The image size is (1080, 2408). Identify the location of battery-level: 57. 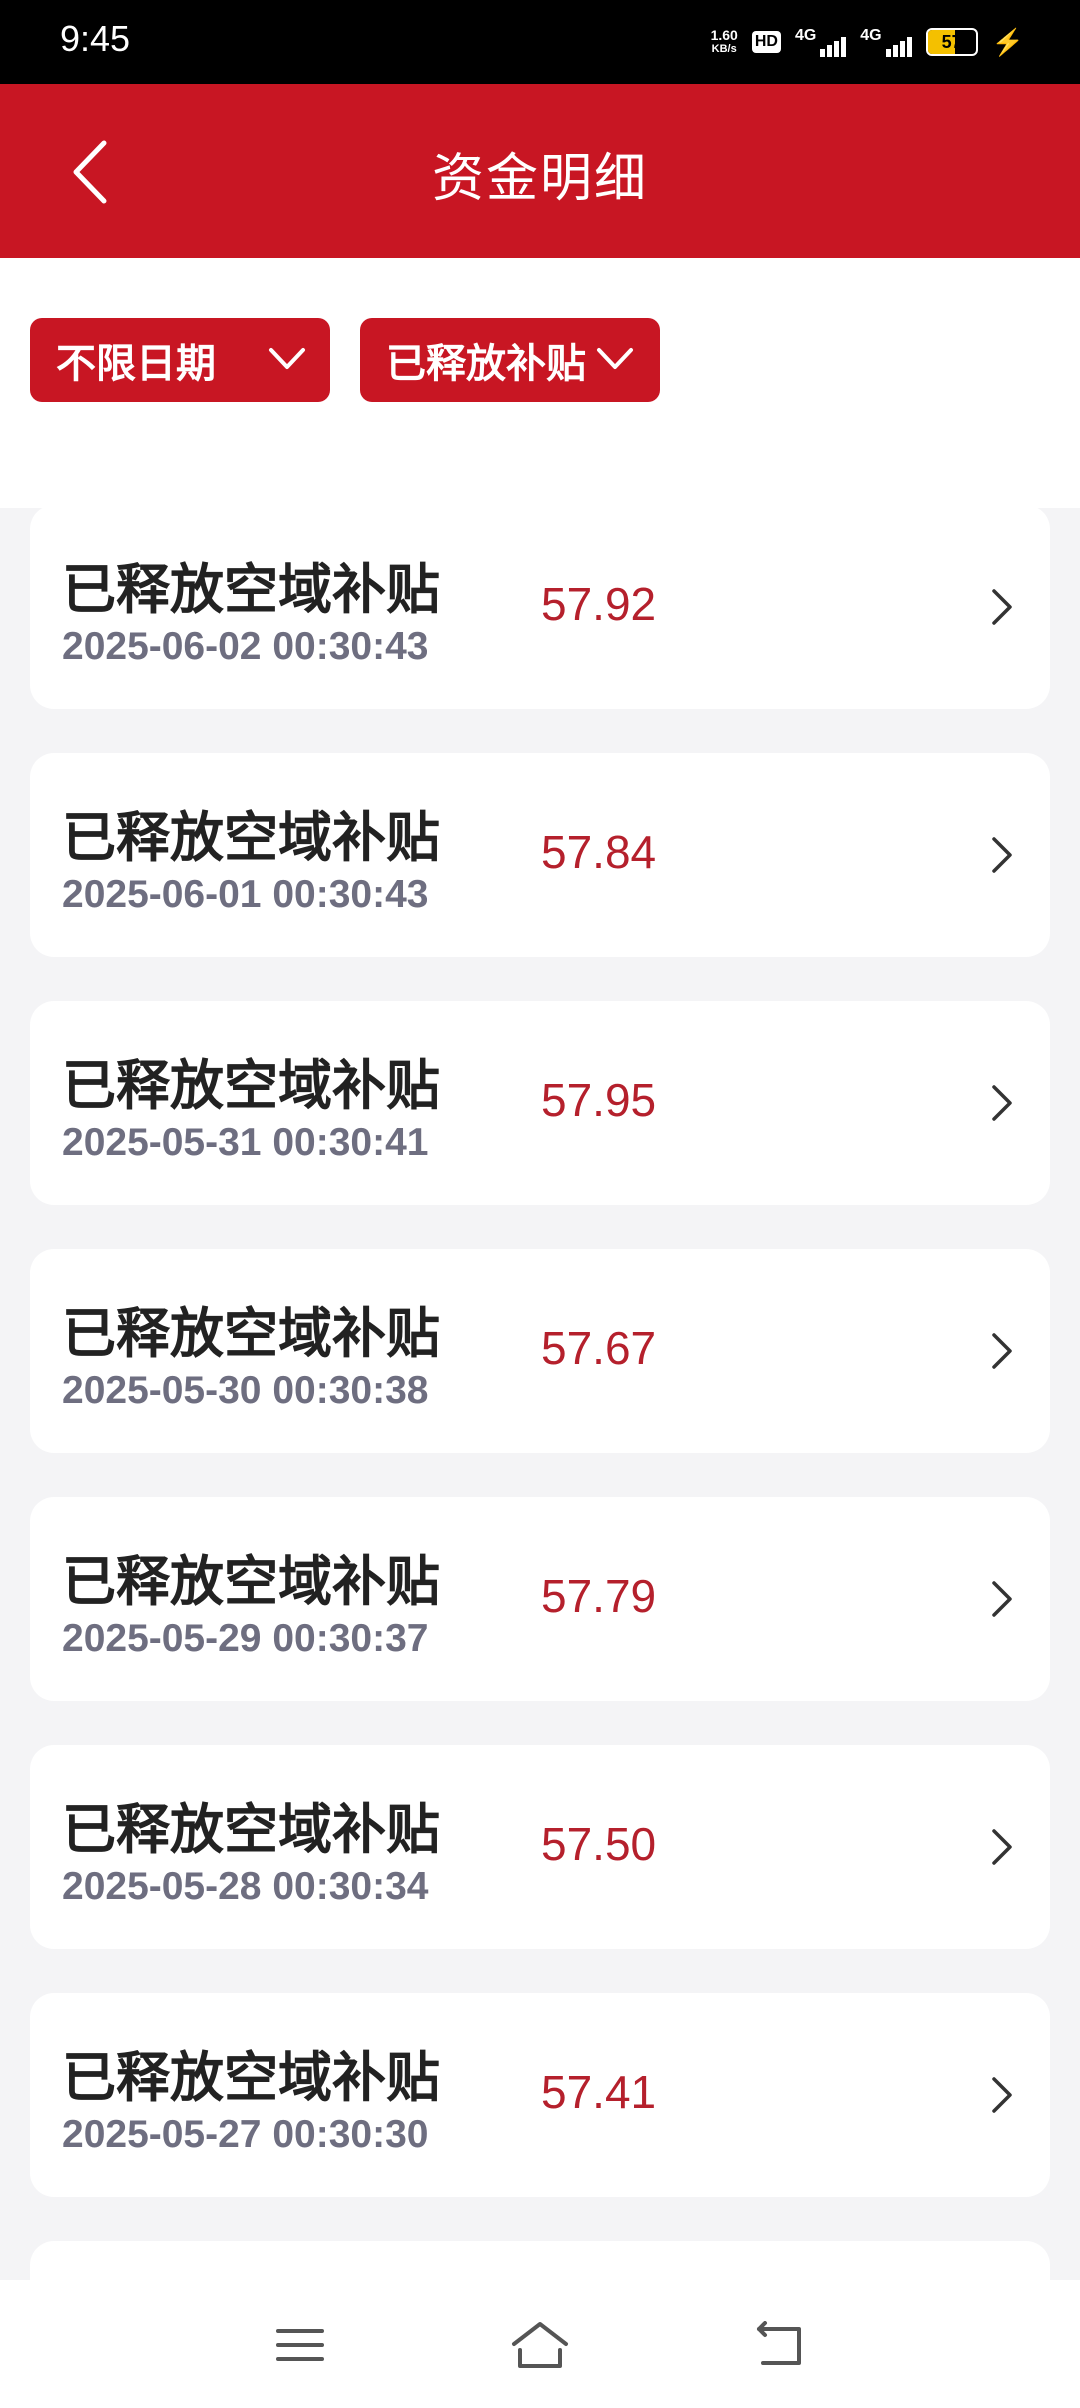
(951, 42).